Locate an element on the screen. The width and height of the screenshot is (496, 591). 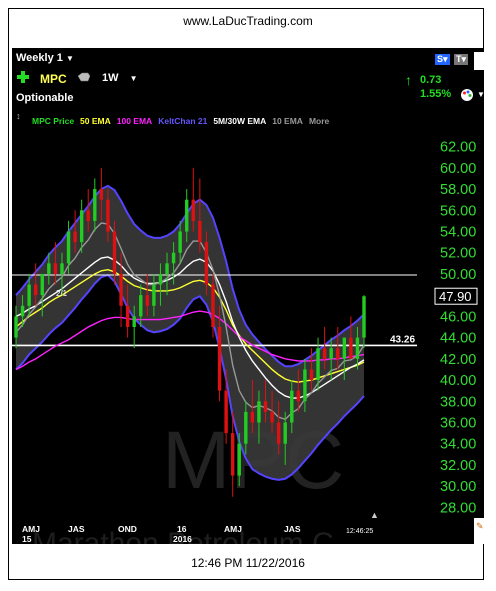
y-tick-label: 60.00 is located at coordinates (458, 169).